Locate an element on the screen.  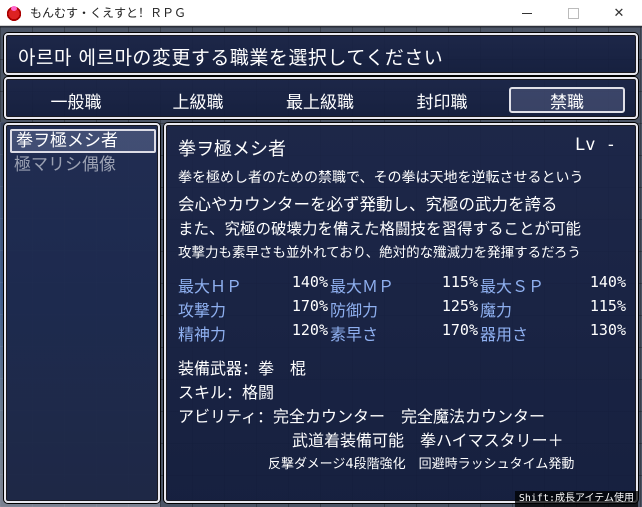
job-description-line: 拳を極めし者のための禁職で、その拳は天地を逆転させるという is located at coordinates (381, 178).